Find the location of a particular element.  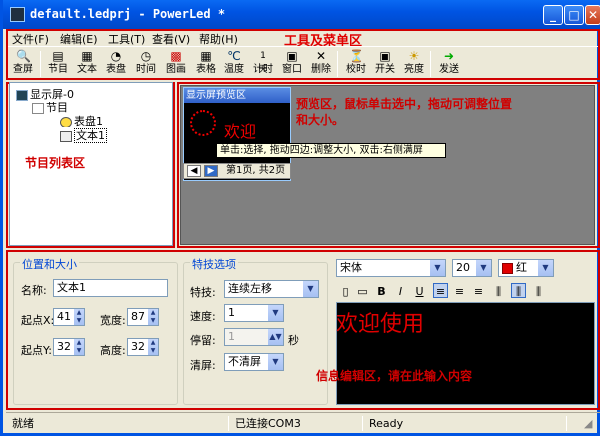

align-right-icon: ≡ is located at coordinates (478, 290).